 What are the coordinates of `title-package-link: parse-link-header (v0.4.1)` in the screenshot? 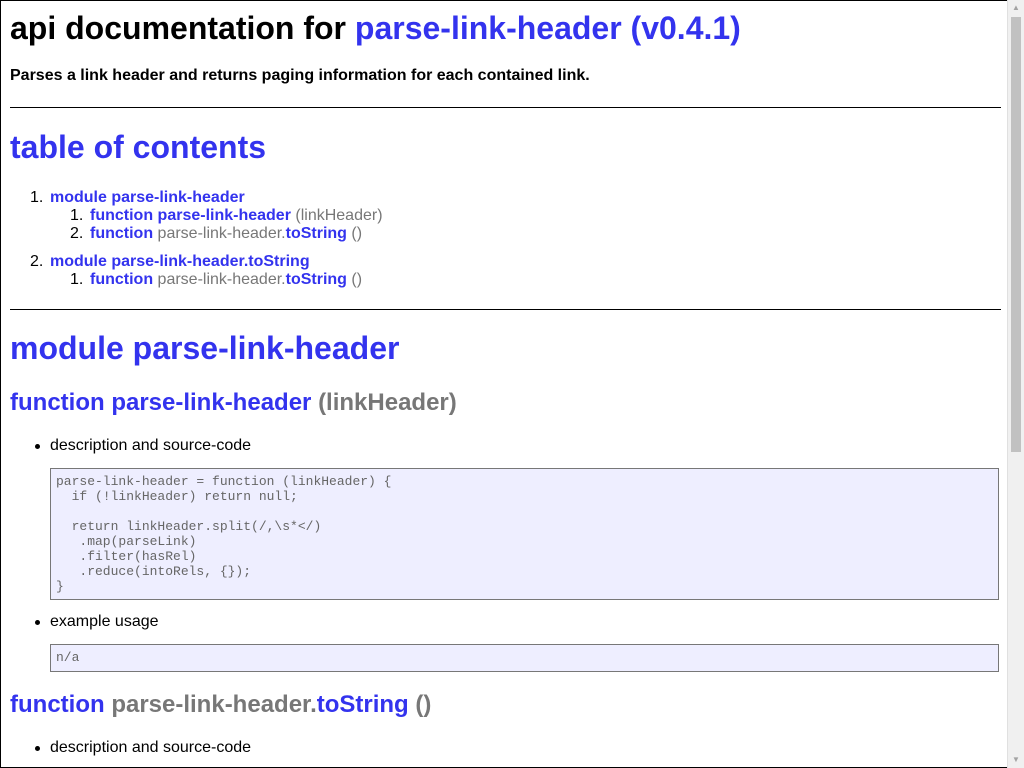 It's located at (548, 28).